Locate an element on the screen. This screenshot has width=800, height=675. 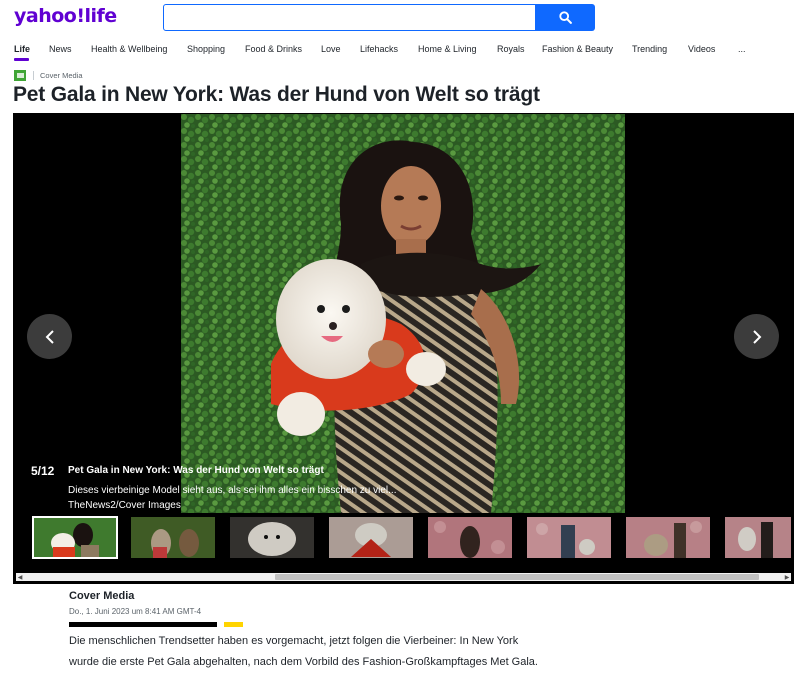
chevron-left-icon is located at coordinates (49, 336).